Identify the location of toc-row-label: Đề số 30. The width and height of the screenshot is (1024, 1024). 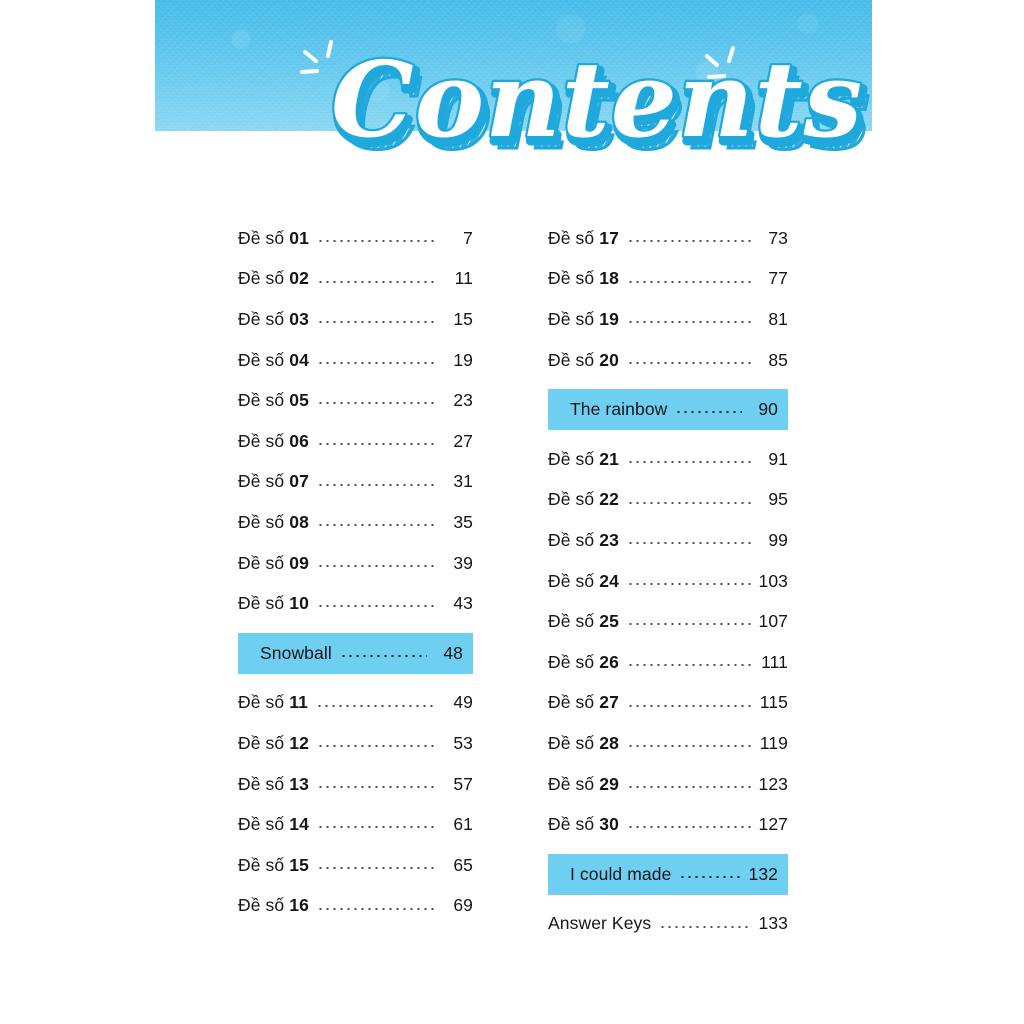
(583, 824).